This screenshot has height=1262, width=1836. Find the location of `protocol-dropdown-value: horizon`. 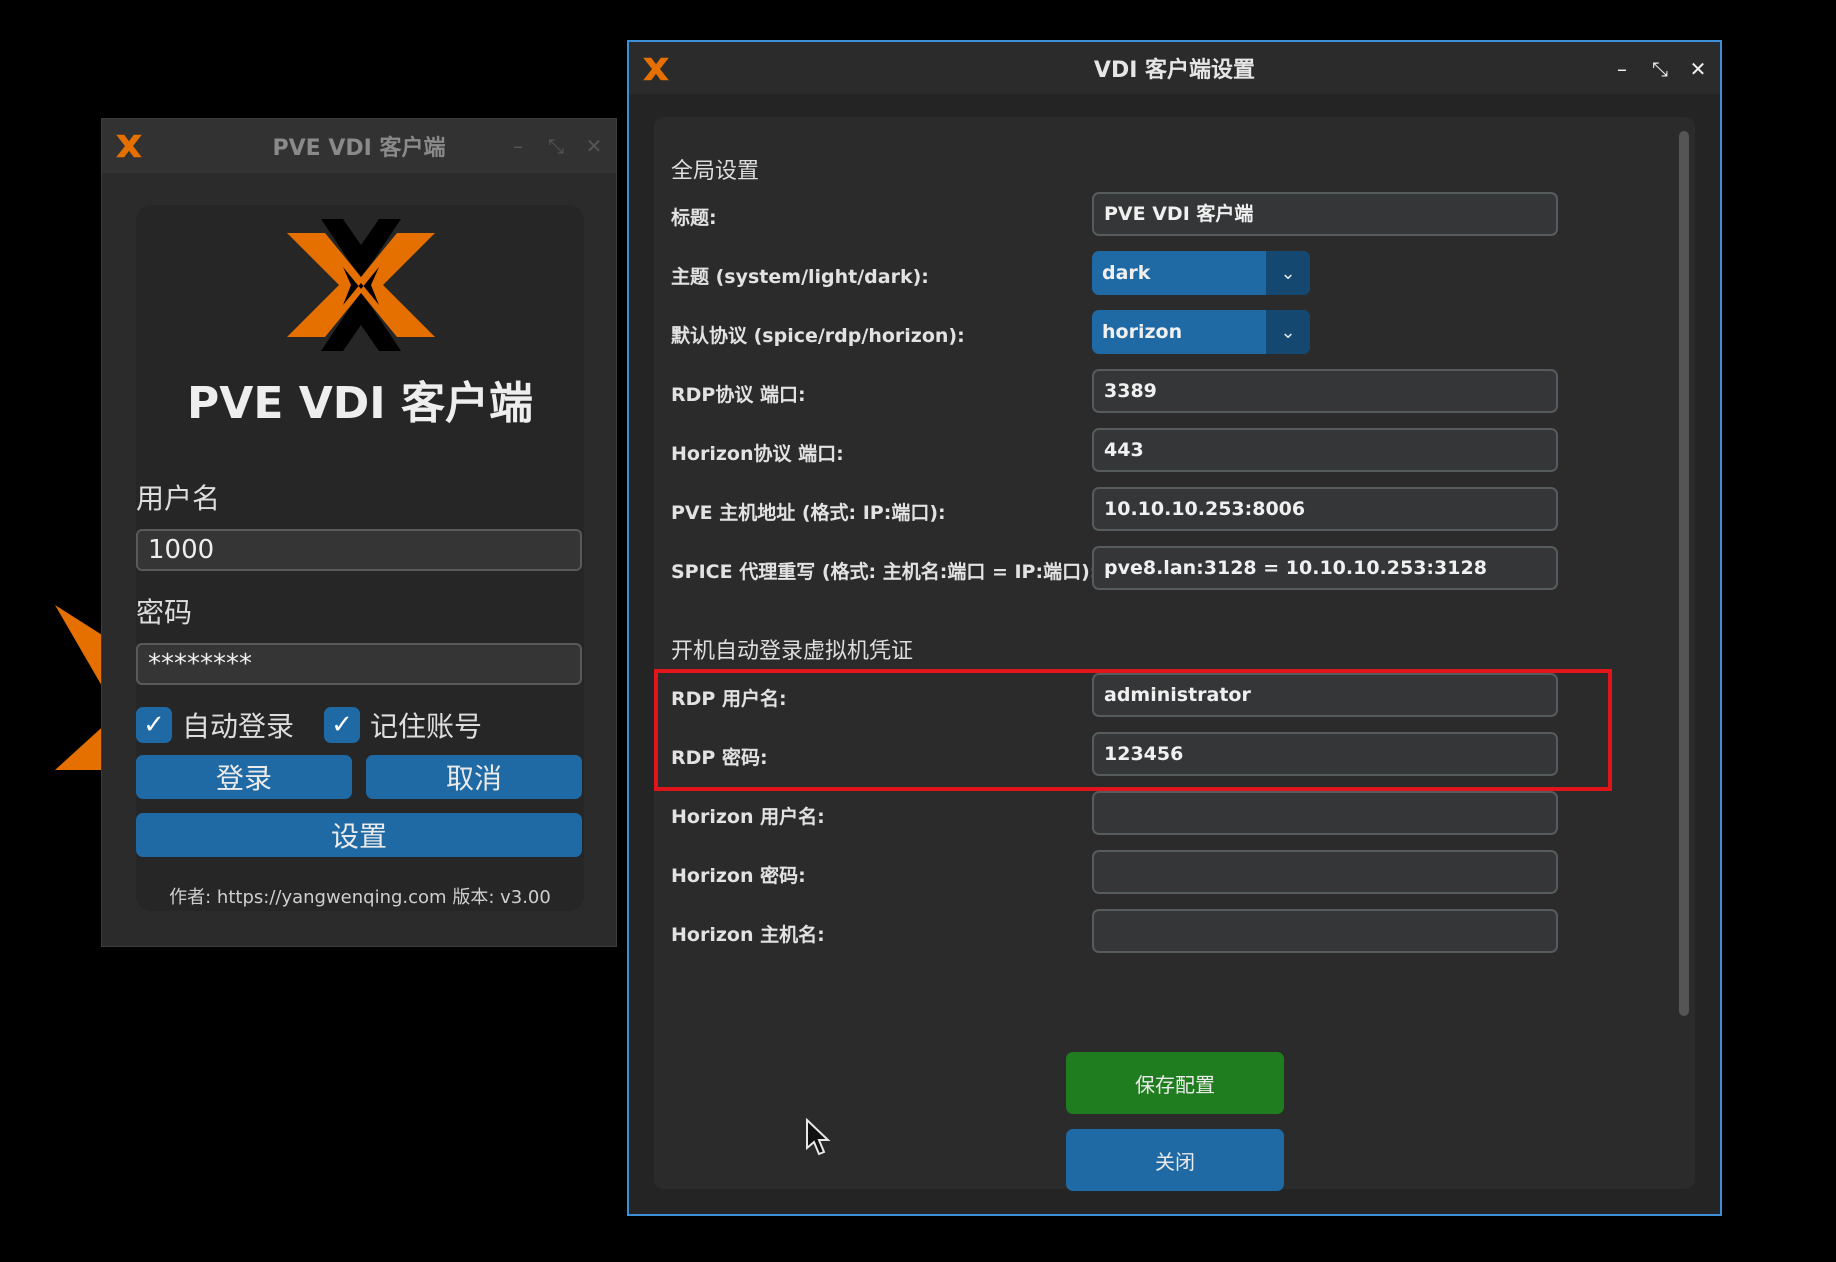

protocol-dropdown-value: horizon is located at coordinates (1142, 332).